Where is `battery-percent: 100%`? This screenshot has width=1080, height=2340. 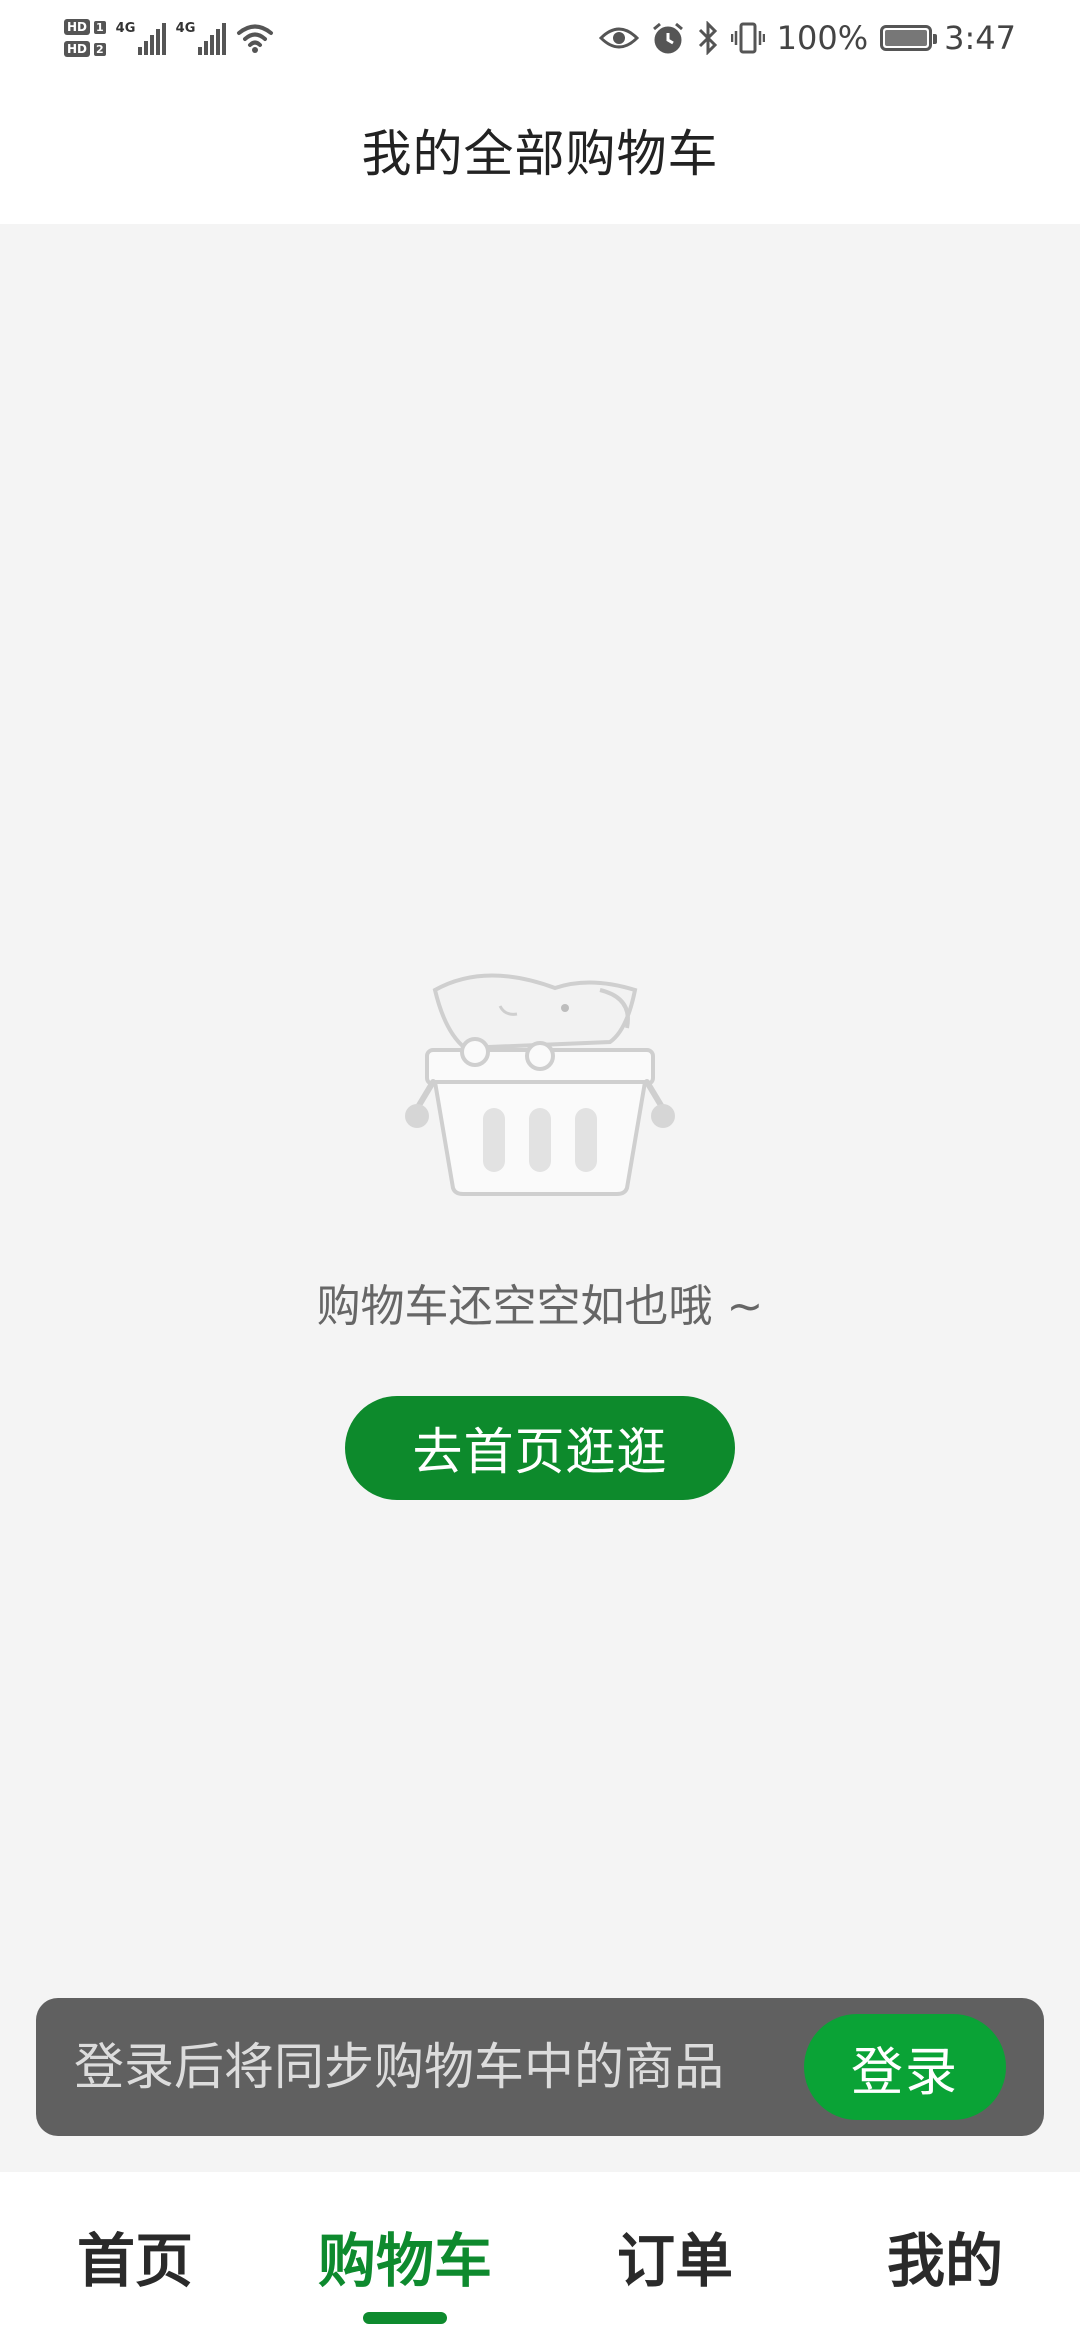 battery-percent: 100% is located at coordinates (822, 38).